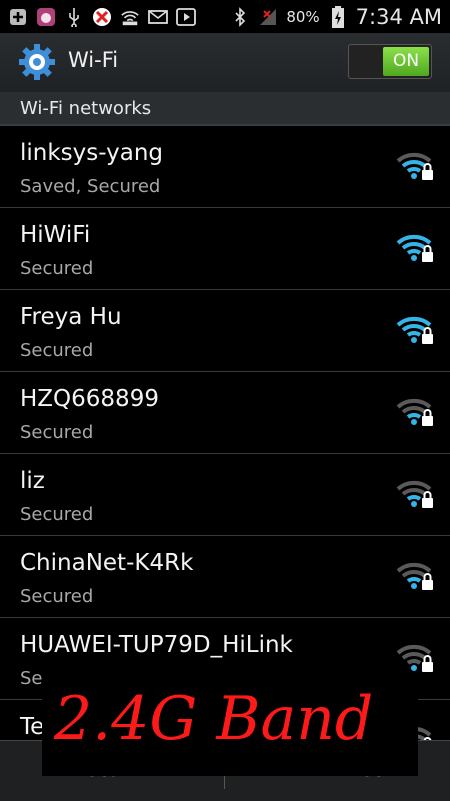 The height and width of the screenshot is (801, 450). I want to click on network-ssid: HUAWEI-TUP79D_HiLink, so click(156, 645).